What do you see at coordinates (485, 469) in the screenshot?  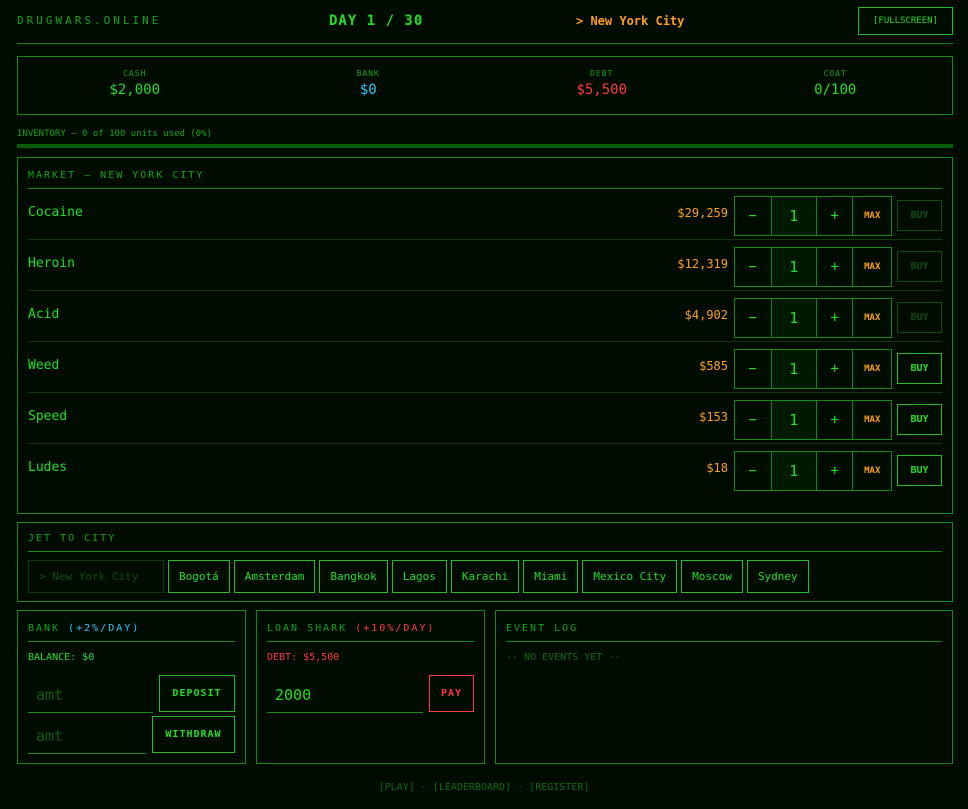 I see `market-row: Ludes $18 − 1 + MAX BUY` at bounding box center [485, 469].